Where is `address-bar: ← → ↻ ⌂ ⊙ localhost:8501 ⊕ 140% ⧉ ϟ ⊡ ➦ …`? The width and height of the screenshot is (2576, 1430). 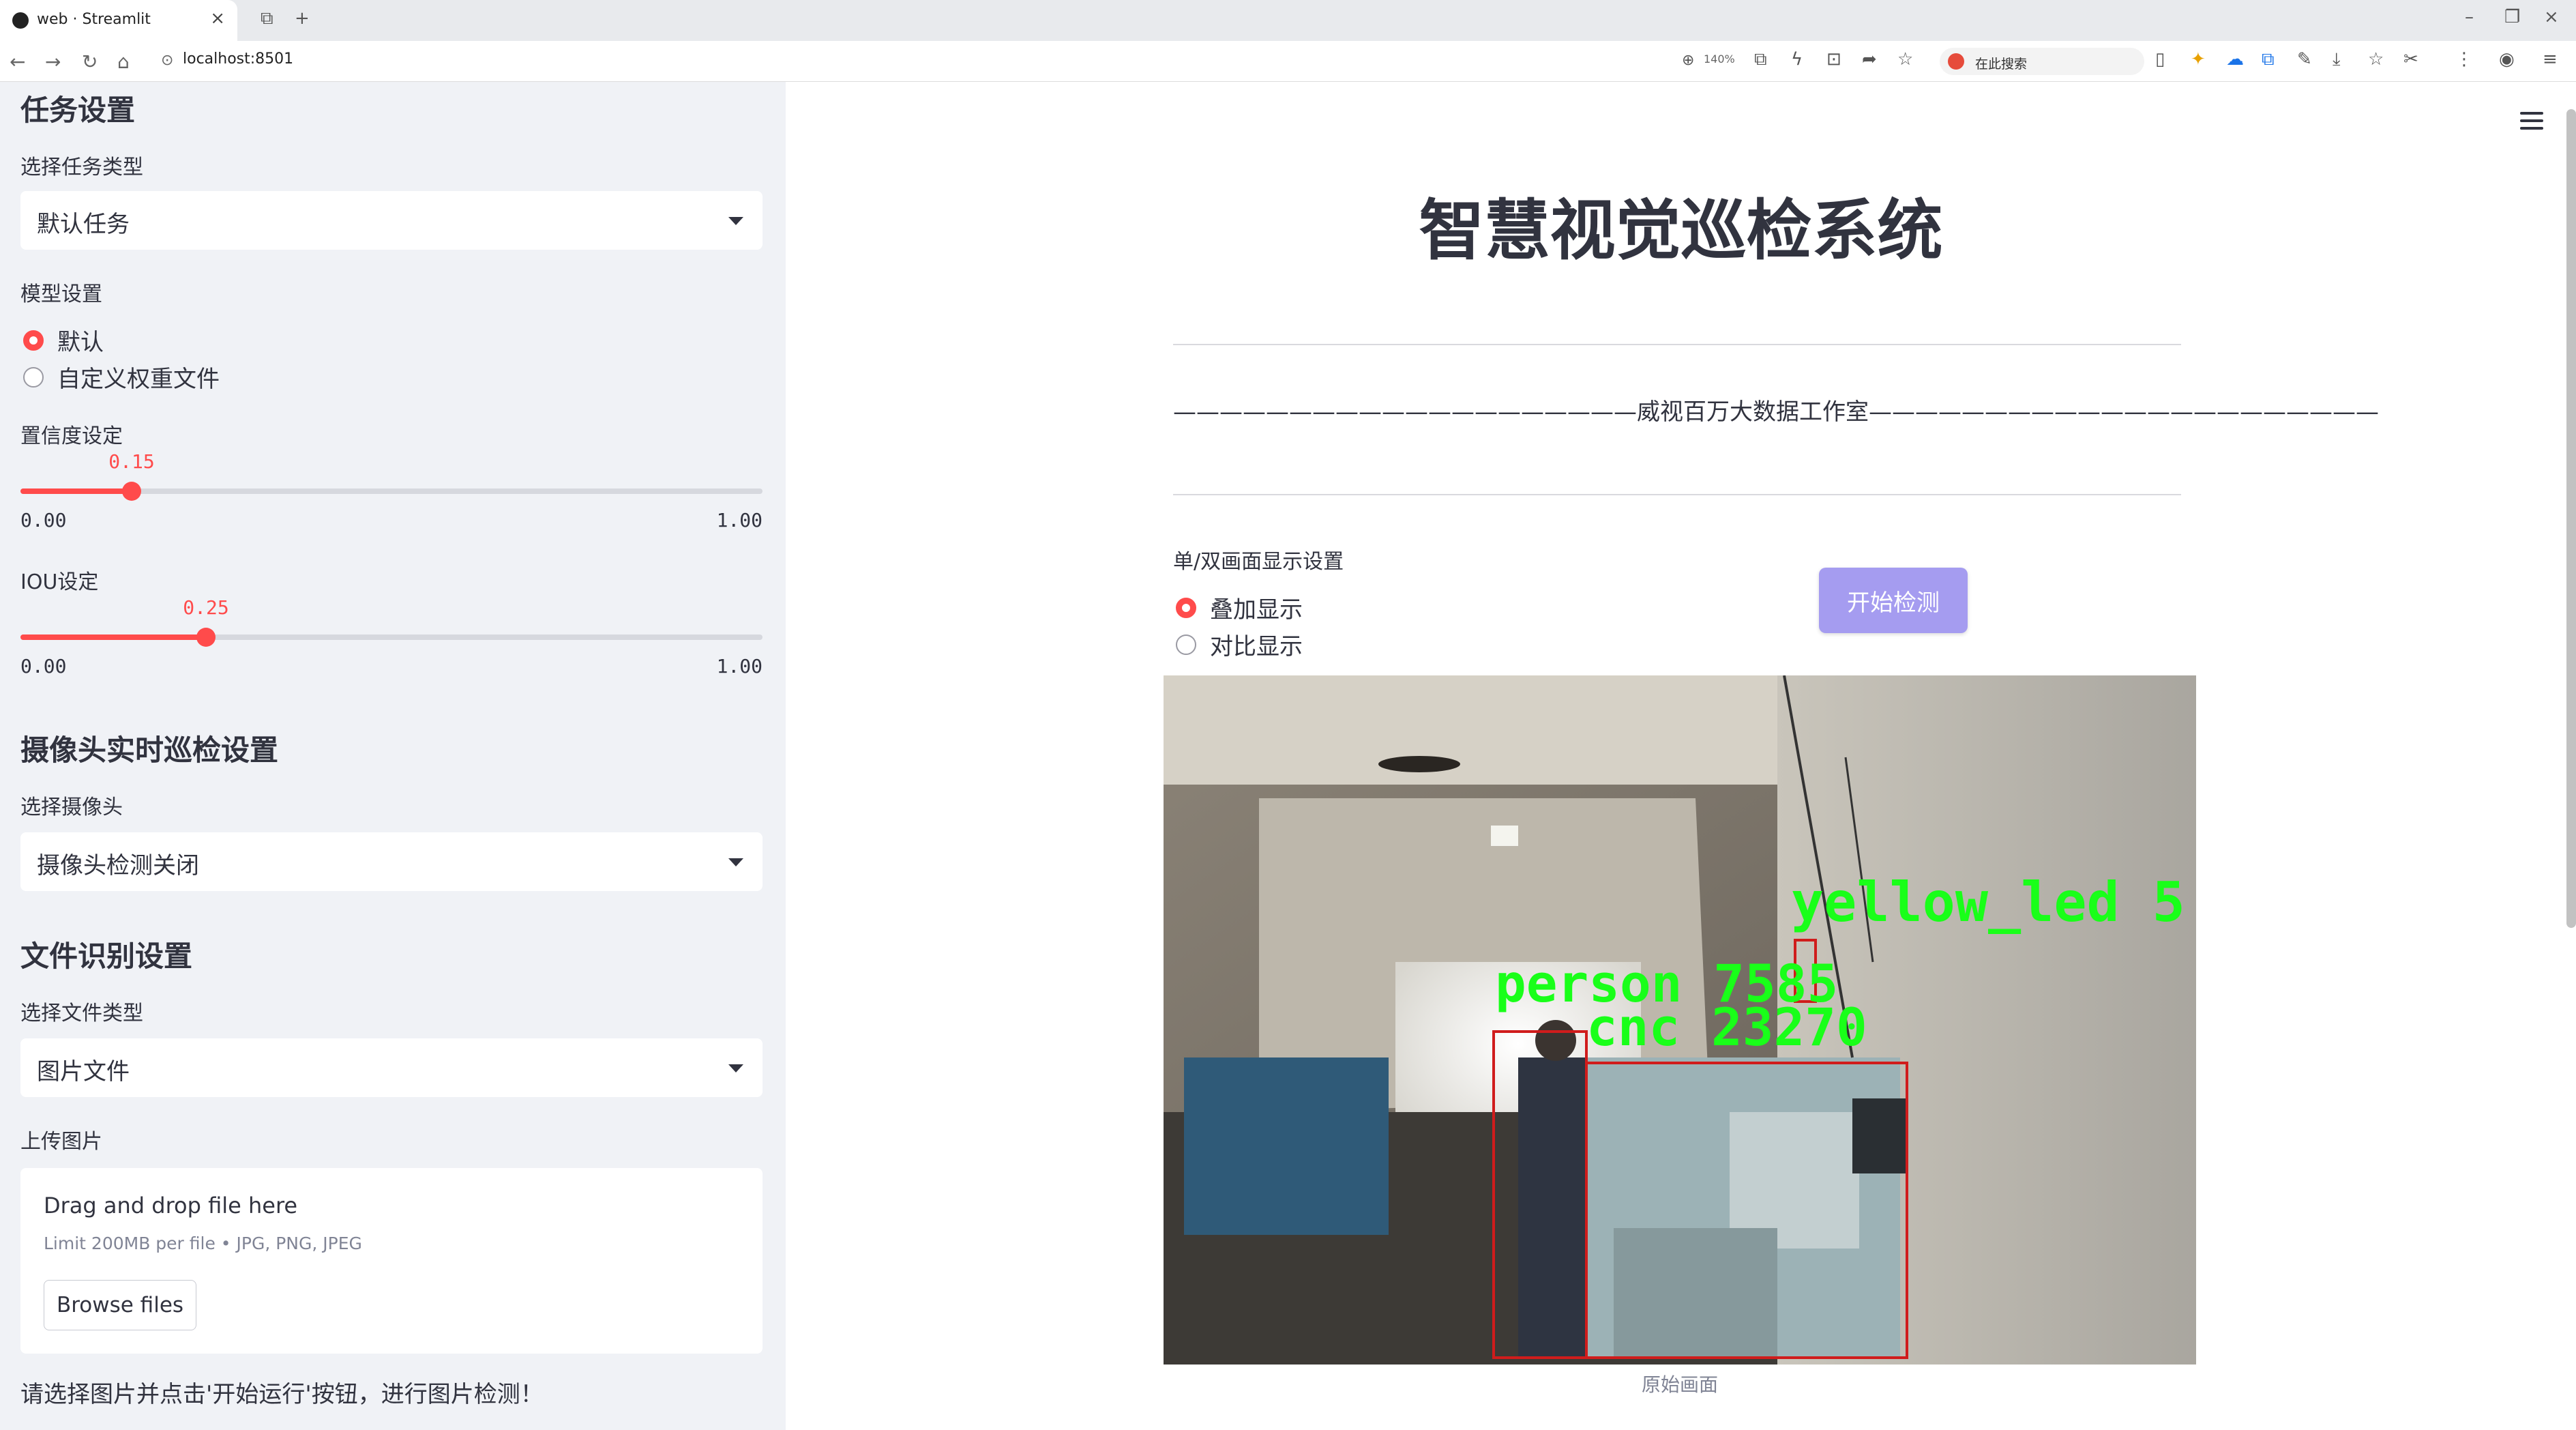 address-bar: ← → ↻ ⌂ ⊙ localhost:8501 ⊕ 140% ⧉ ϟ ⊡ ➦ … is located at coordinates (1288, 62).